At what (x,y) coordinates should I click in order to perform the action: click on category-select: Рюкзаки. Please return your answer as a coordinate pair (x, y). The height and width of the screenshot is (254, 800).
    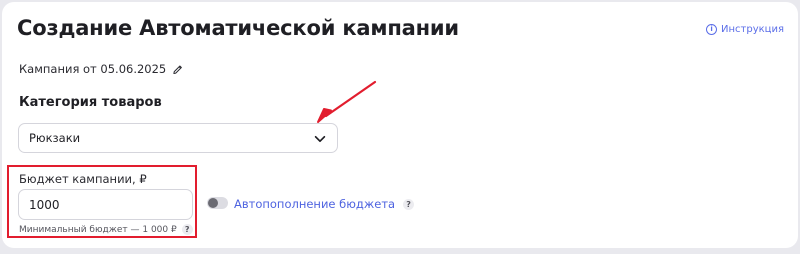
    Looking at the image, I should click on (178, 138).